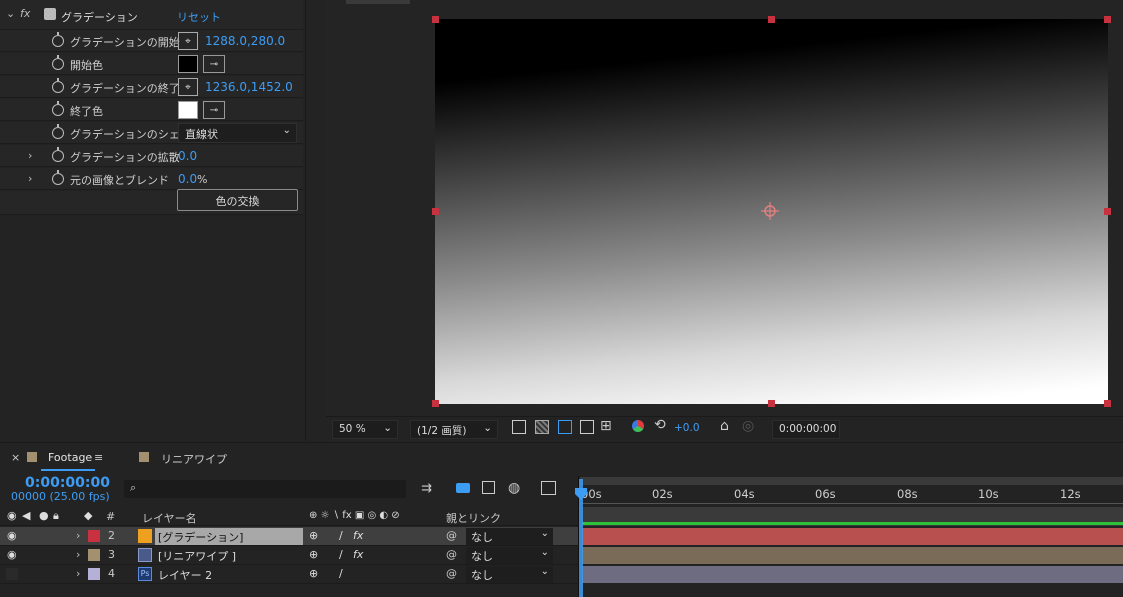  I want to click on visibility-off-box, so click(12, 574).